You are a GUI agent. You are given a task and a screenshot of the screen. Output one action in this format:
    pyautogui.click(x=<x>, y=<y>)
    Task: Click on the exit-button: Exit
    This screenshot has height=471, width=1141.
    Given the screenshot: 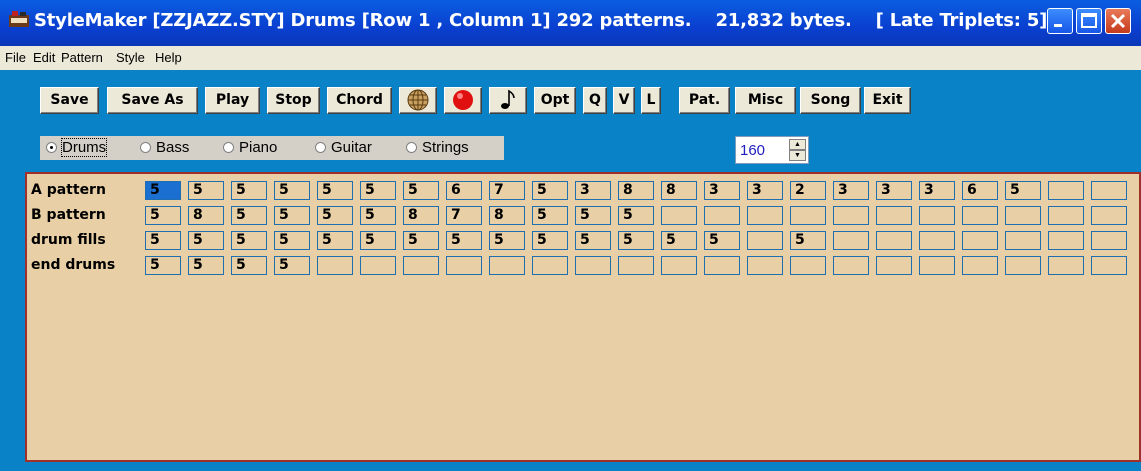 What is the action you would take?
    pyautogui.click(x=887, y=100)
    